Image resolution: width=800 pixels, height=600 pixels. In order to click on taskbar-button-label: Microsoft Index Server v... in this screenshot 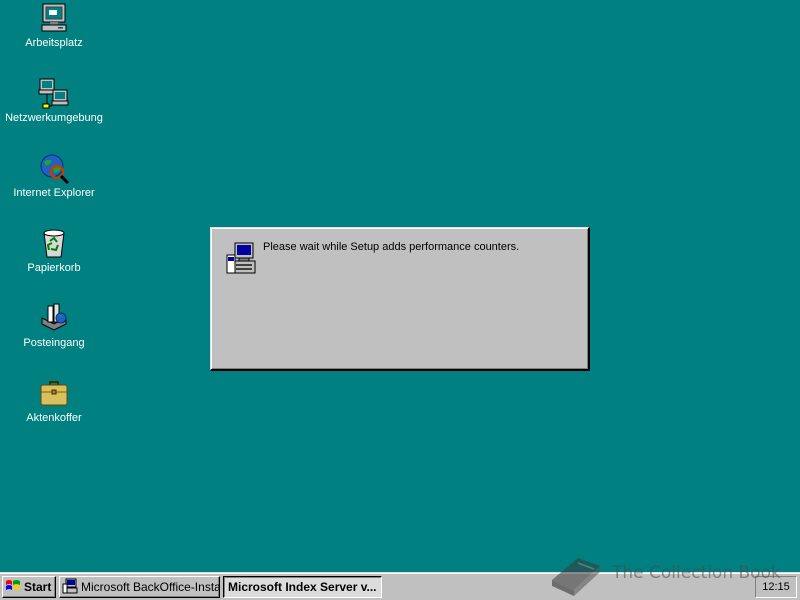, I will do `click(302, 587)`.